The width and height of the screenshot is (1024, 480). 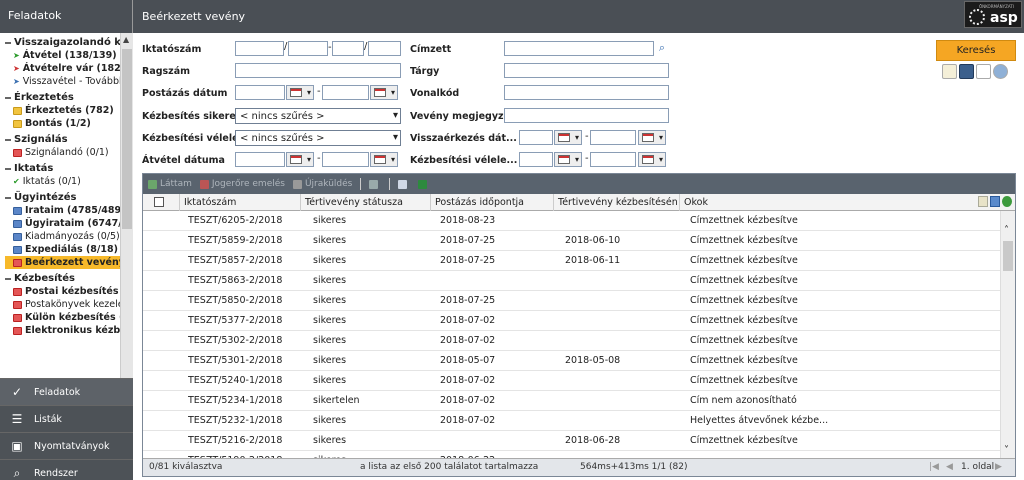 I want to click on sidebar-item: Kiadmányozás (0/5), so click(x=64, y=236).